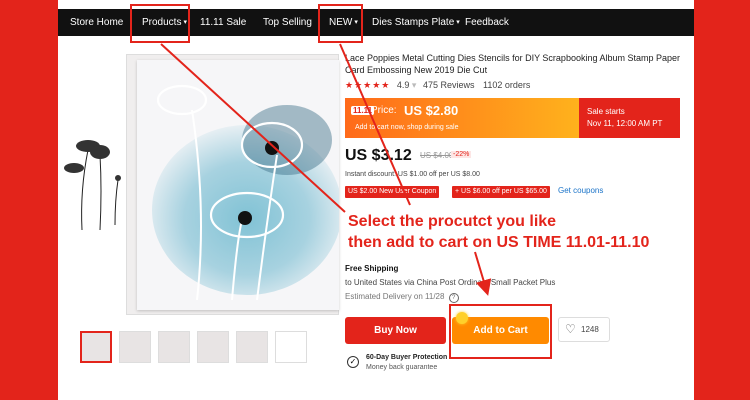 The image size is (750, 400). What do you see at coordinates (375, 124) in the screenshot?
I see `arrow-from-new` at bounding box center [375, 124].